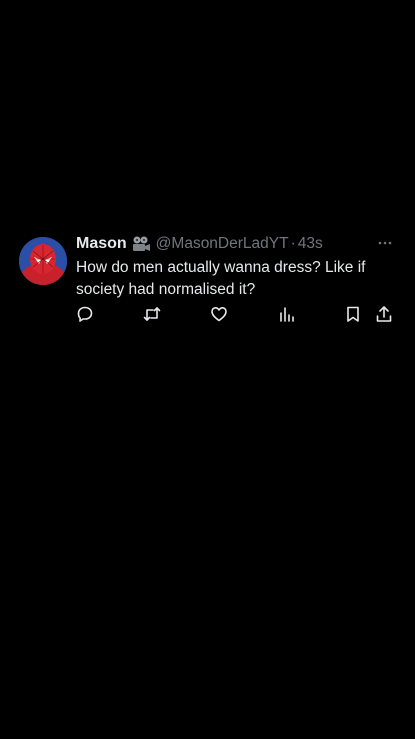 The image size is (415, 739). What do you see at coordinates (310, 244) in the screenshot?
I see `tweet-timestamp: 43s` at bounding box center [310, 244].